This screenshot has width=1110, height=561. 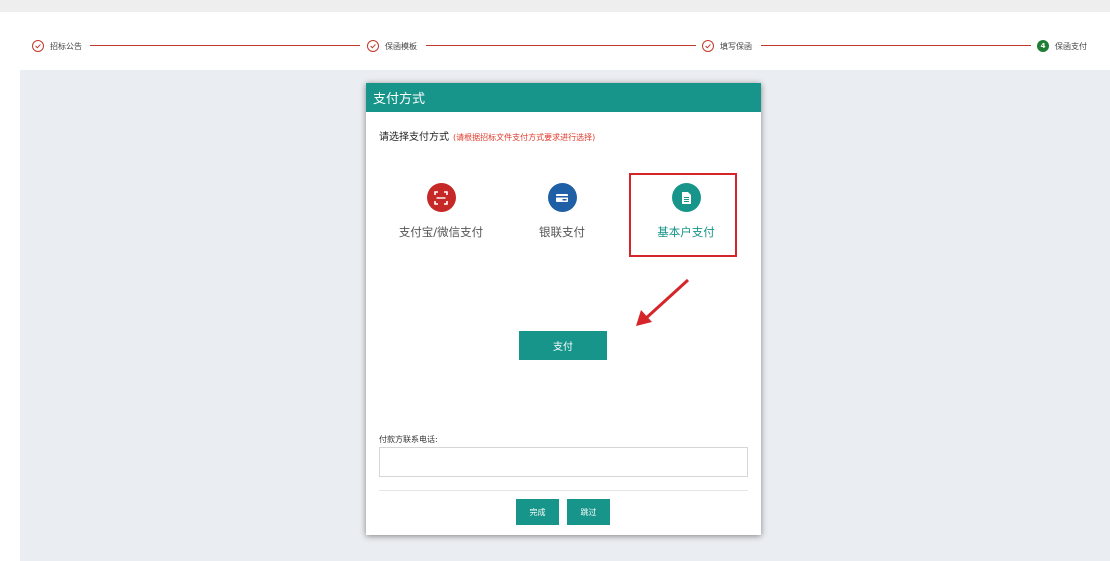 What do you see at coordinates (563, 490) in the screenshot?
I see `dialog-divider` at bounding box center [563, 490].